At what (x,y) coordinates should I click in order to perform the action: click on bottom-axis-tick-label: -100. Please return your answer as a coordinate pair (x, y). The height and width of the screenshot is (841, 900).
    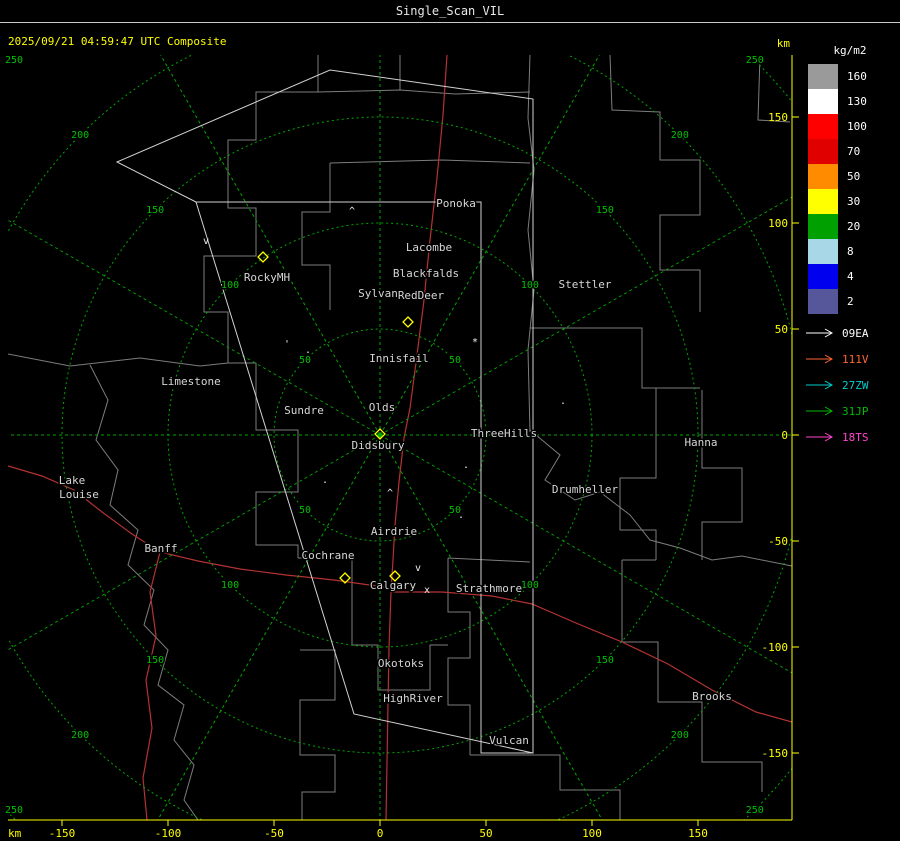
    Looking at the image, I should click on (168, 833).